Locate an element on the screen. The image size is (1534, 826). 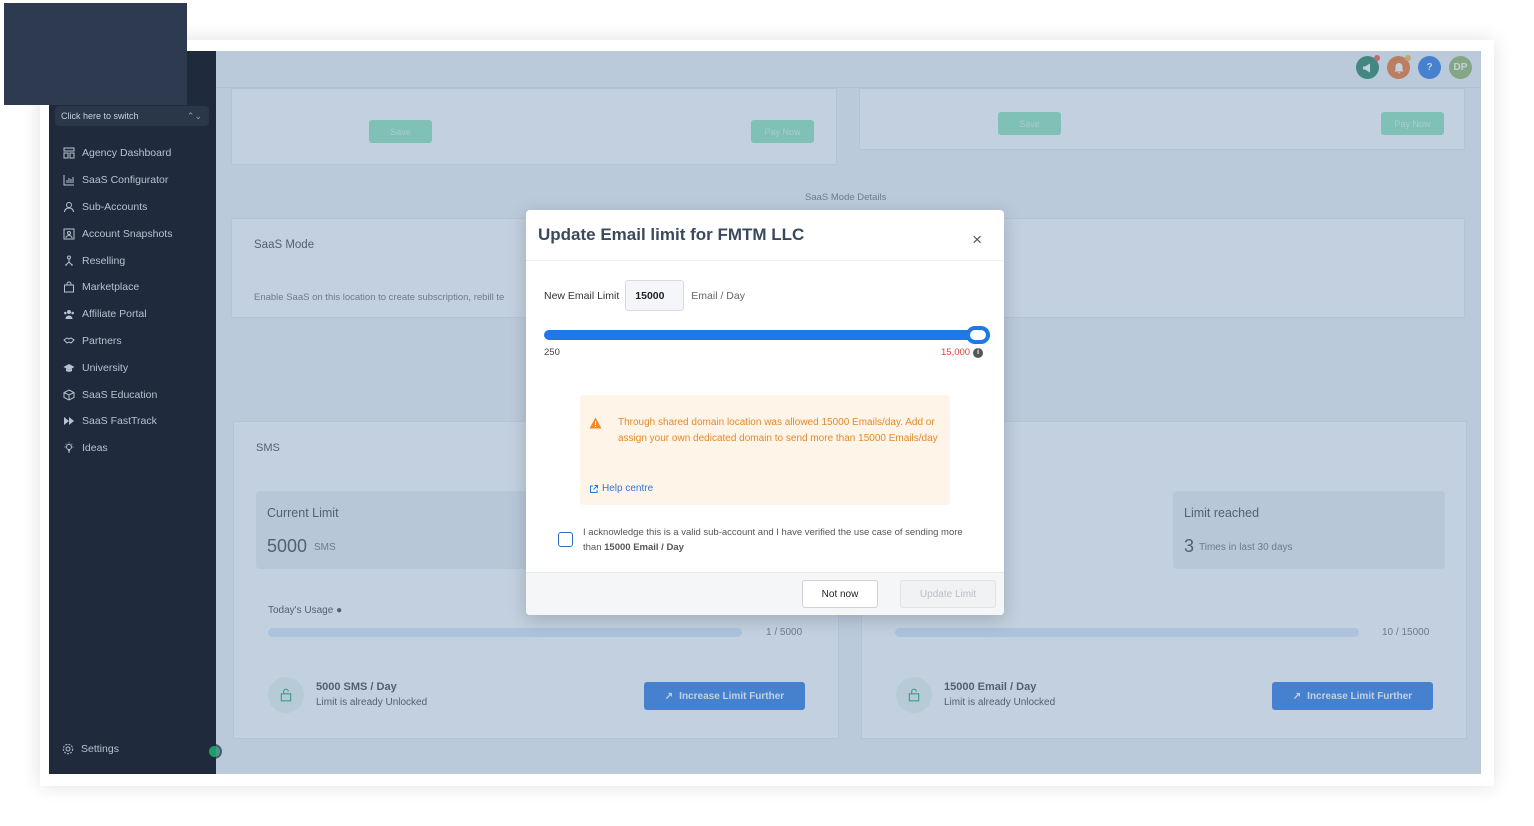
help-centre-link: Help centre is located at coordinates (621, 488).